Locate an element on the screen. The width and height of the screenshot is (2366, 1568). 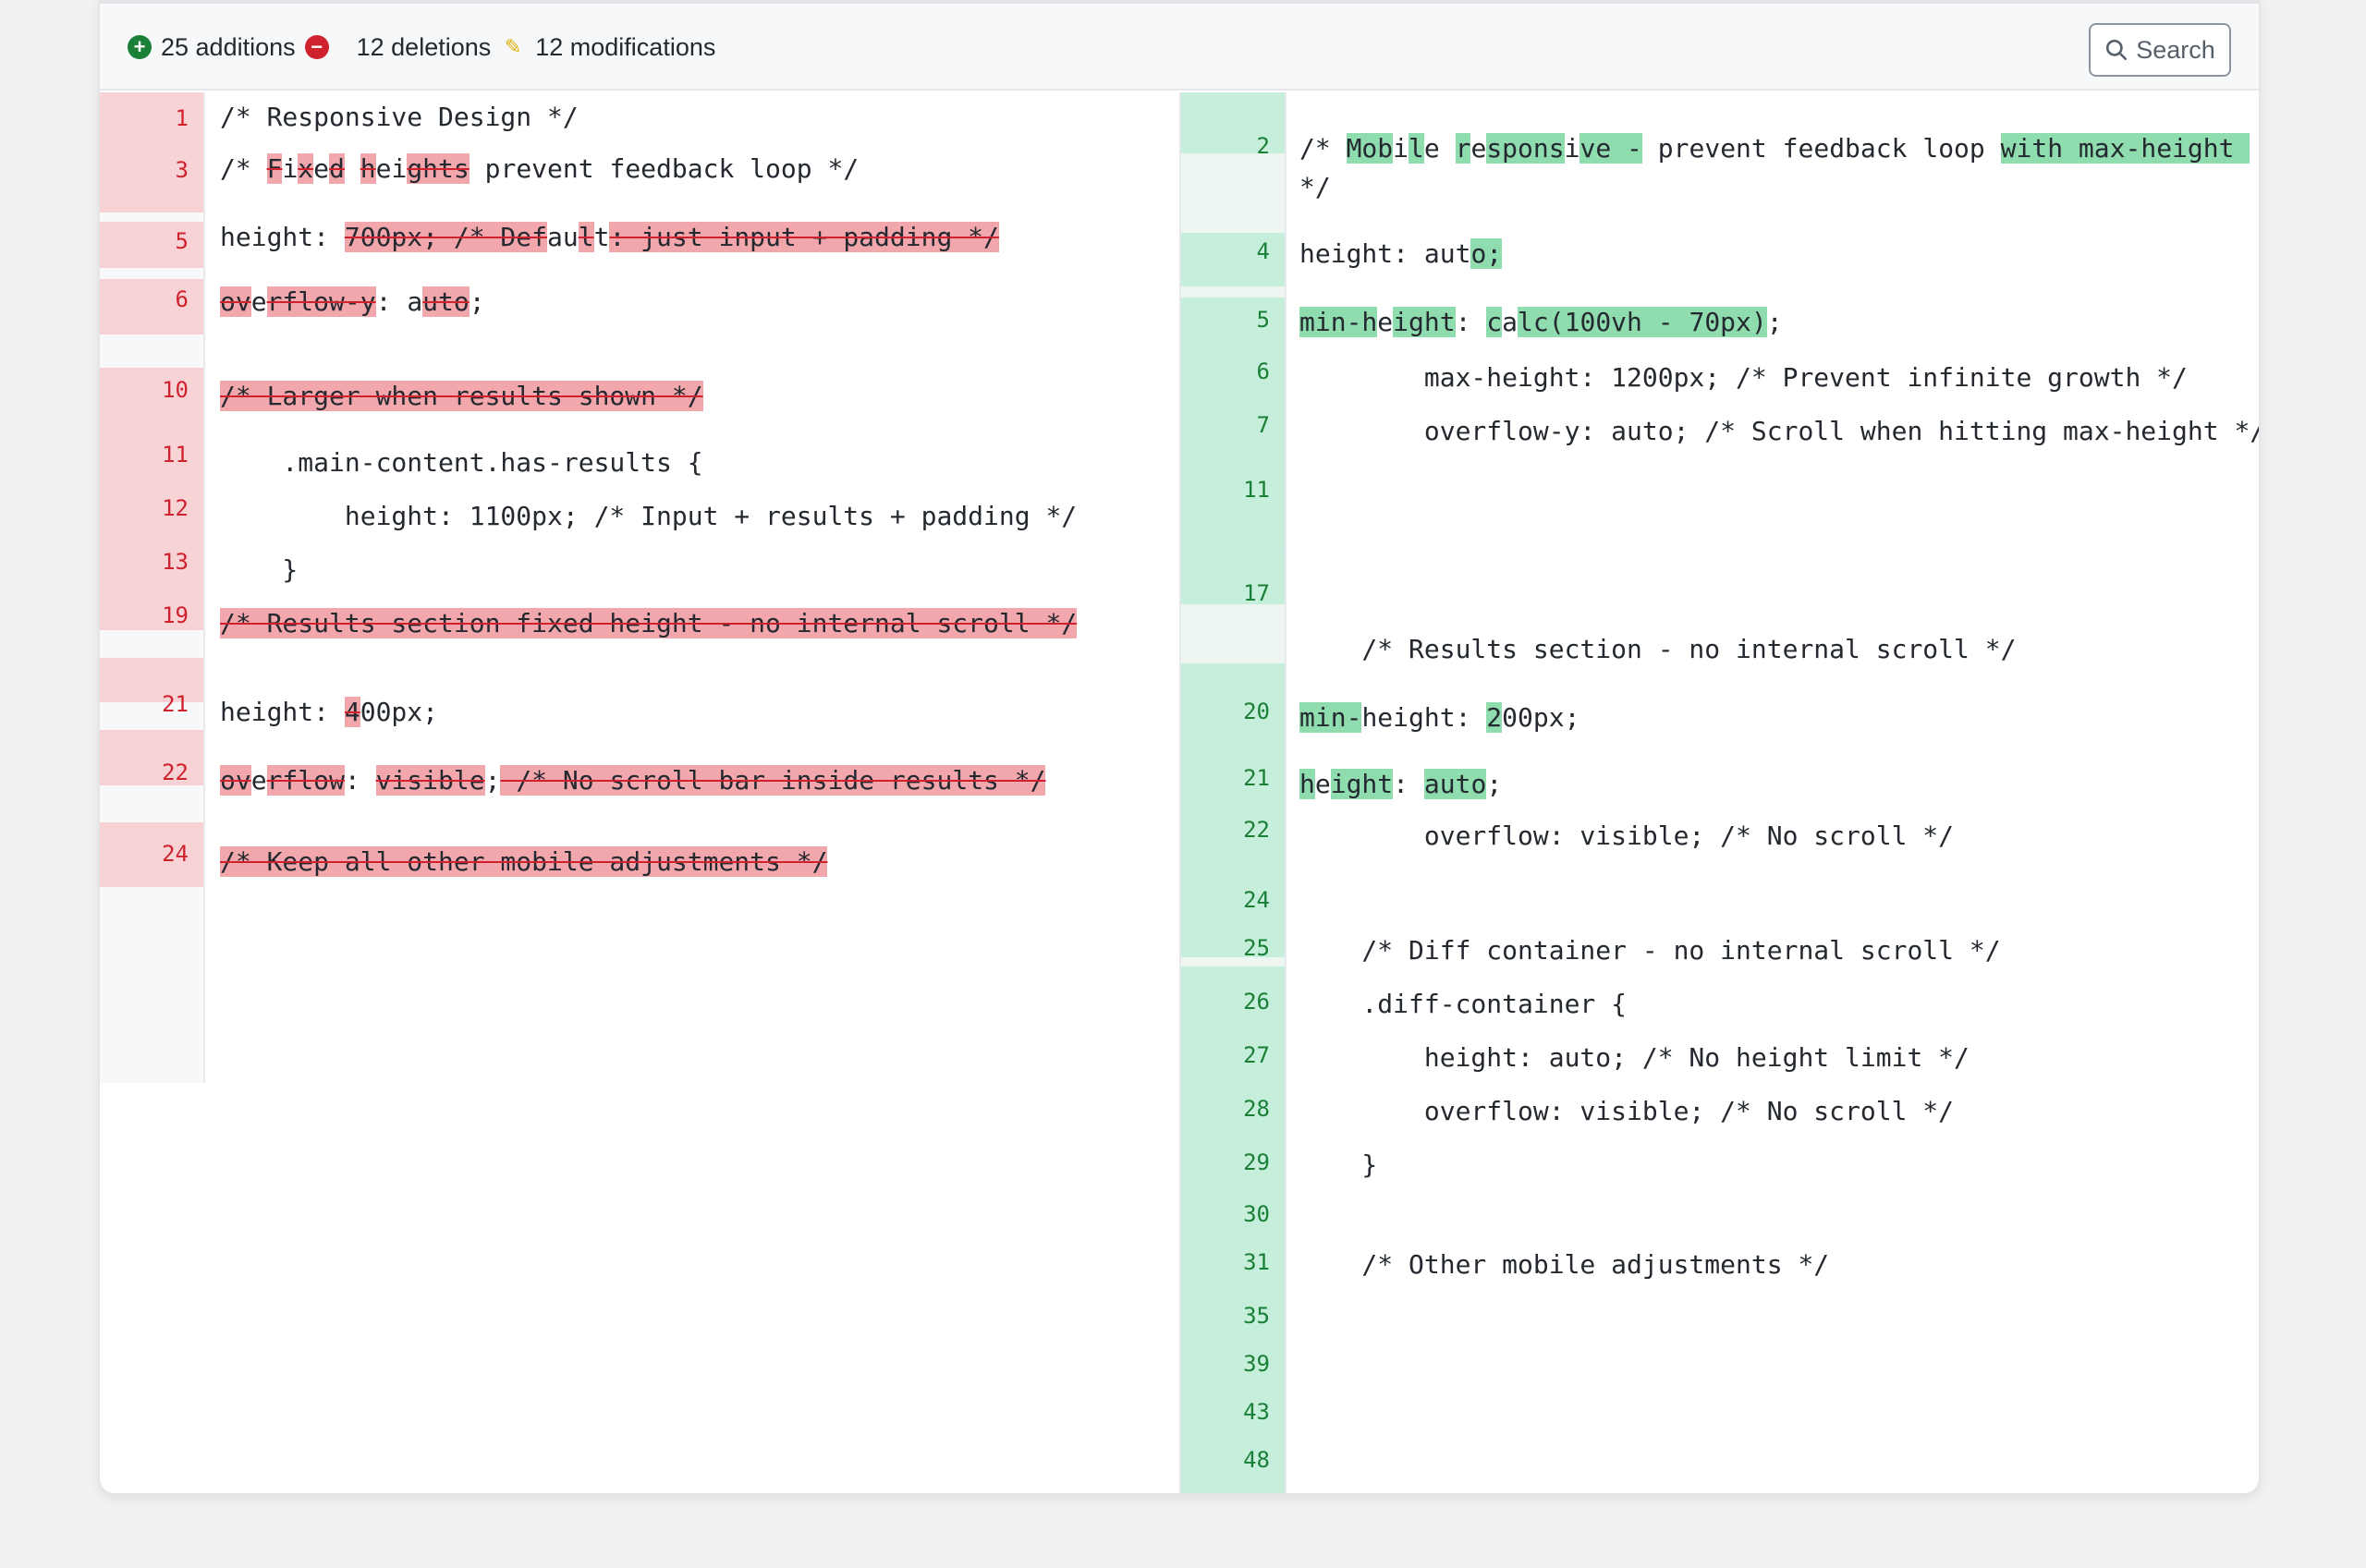
code-line: /* Larger when results shown */ is located at coordinates (462, 396).